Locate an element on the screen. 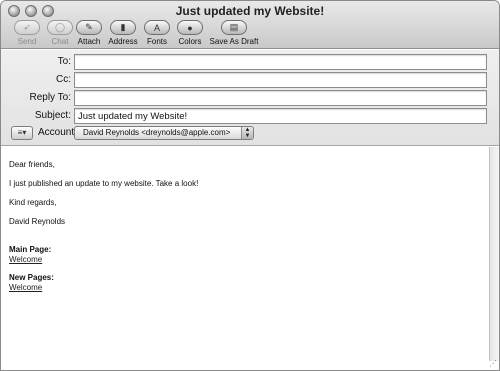 The width and height of the screenshot is (500, 371). save-as-draft-button: ▤ Save As Draft is located at coordinates (234, 33).